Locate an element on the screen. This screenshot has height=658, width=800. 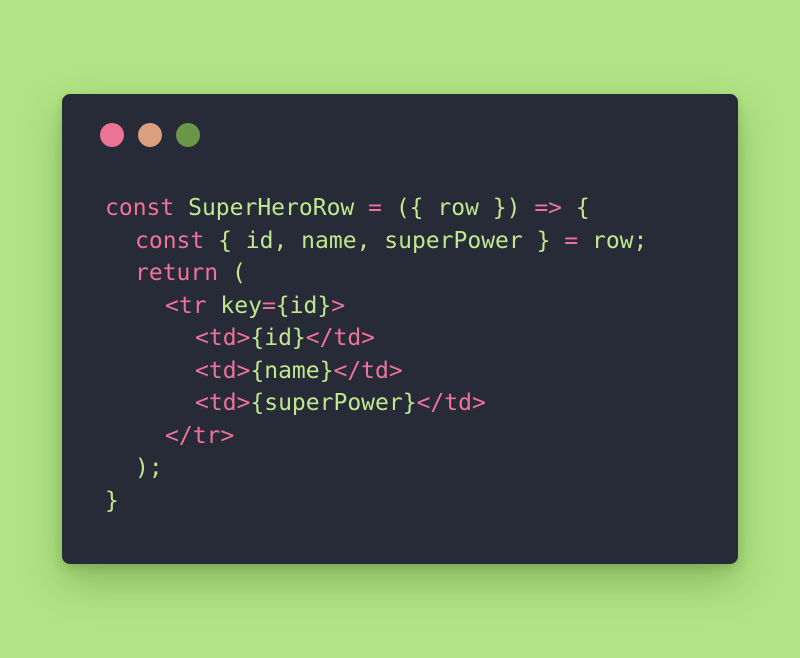
code-line: ); is located at coordinates (376, 468).